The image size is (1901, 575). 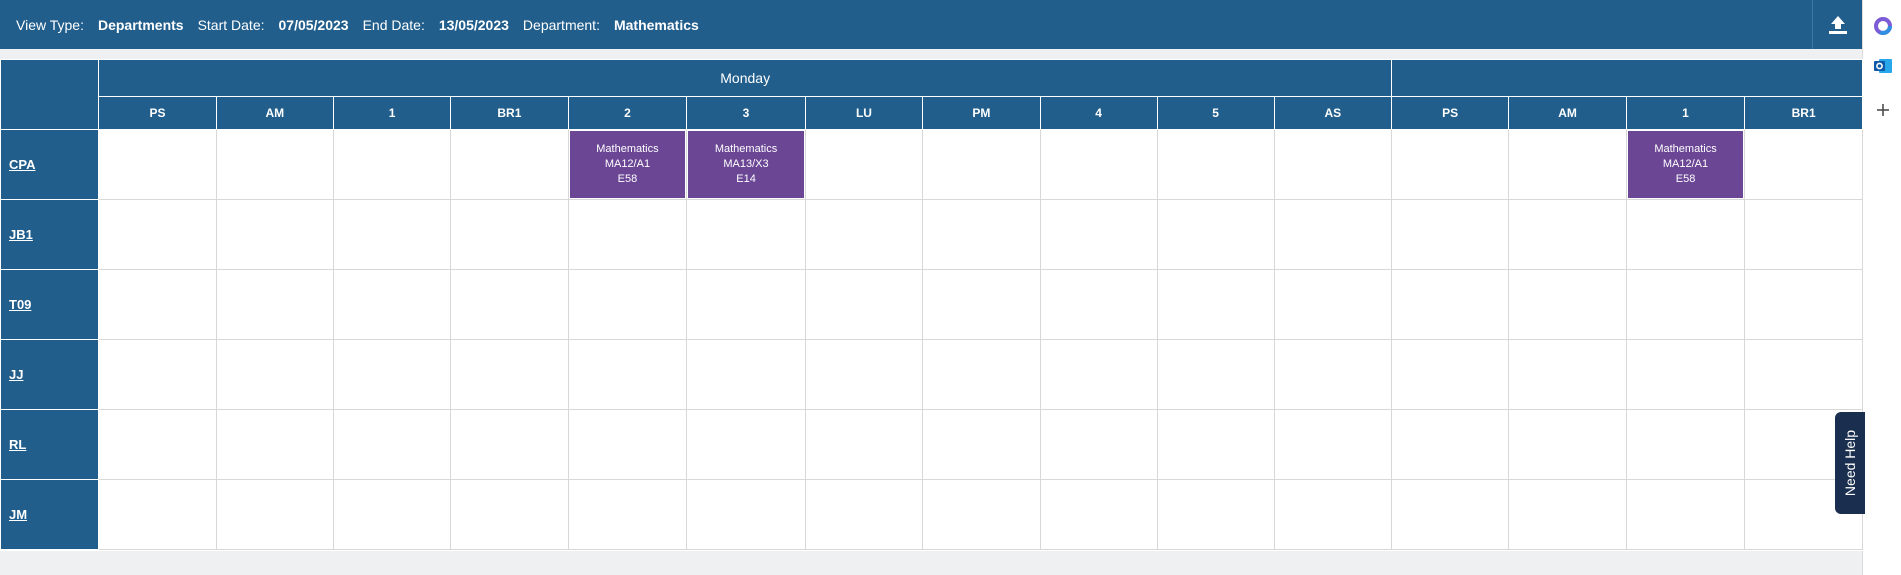 I want to click on lesson-block: Mathematics MA13/X3 E14, so click(x=746, y=164).